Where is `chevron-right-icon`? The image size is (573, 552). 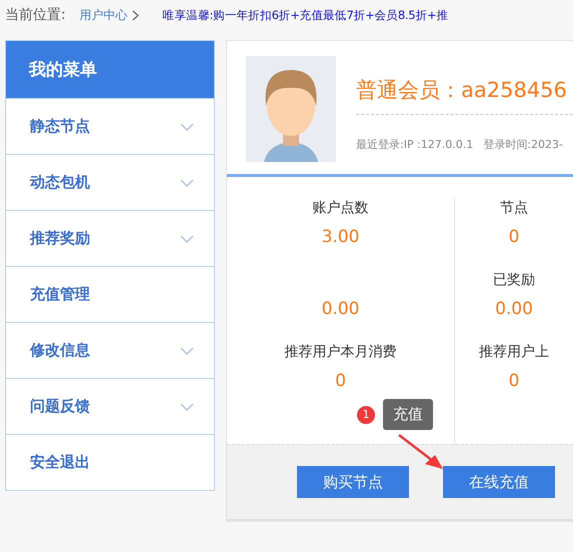 chevron-right-icon is located at coordinates (135, 15).